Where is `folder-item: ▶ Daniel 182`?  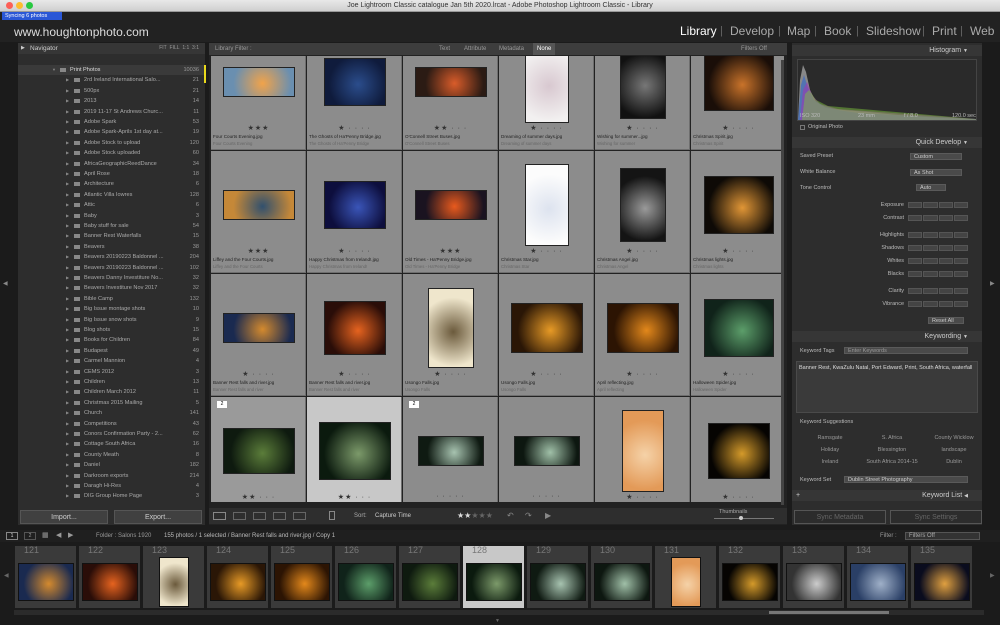 folder-item: ▶ Daniel 182 is located at coordinates (111, 465).